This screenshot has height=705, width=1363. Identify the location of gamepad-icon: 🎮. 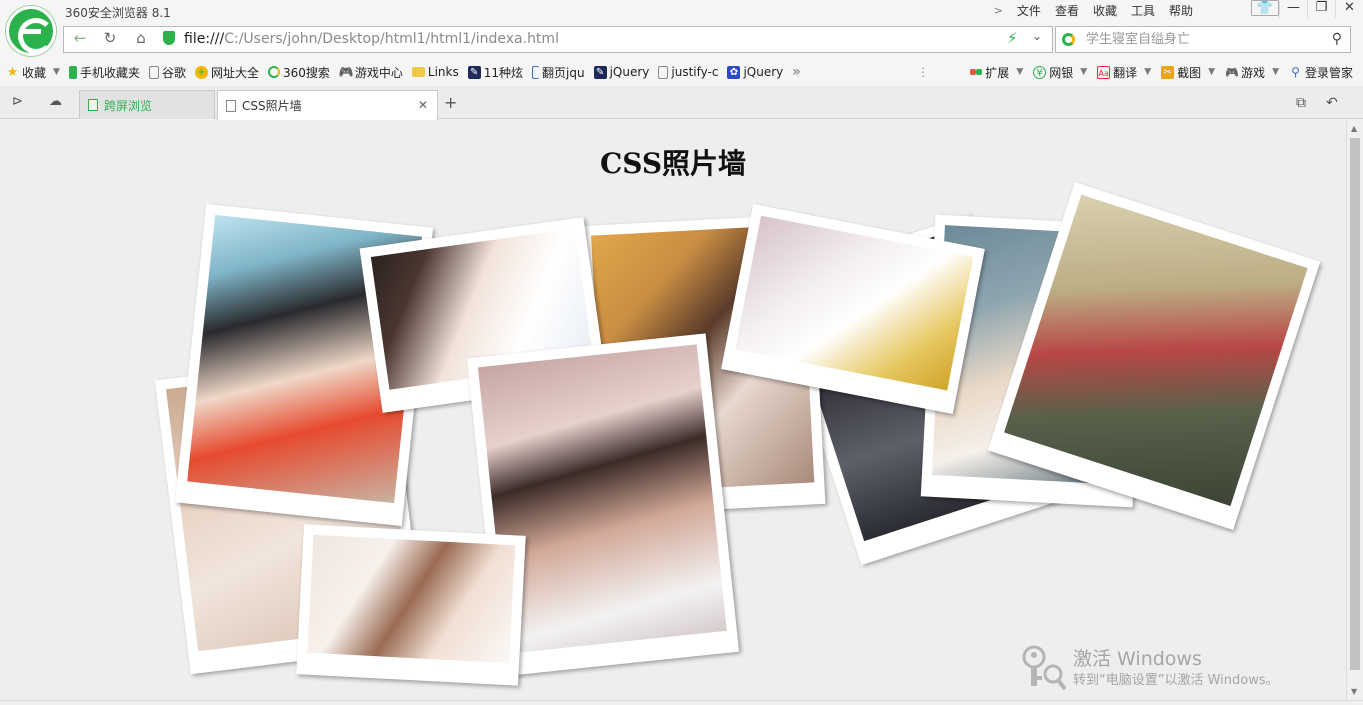
(346, 71).